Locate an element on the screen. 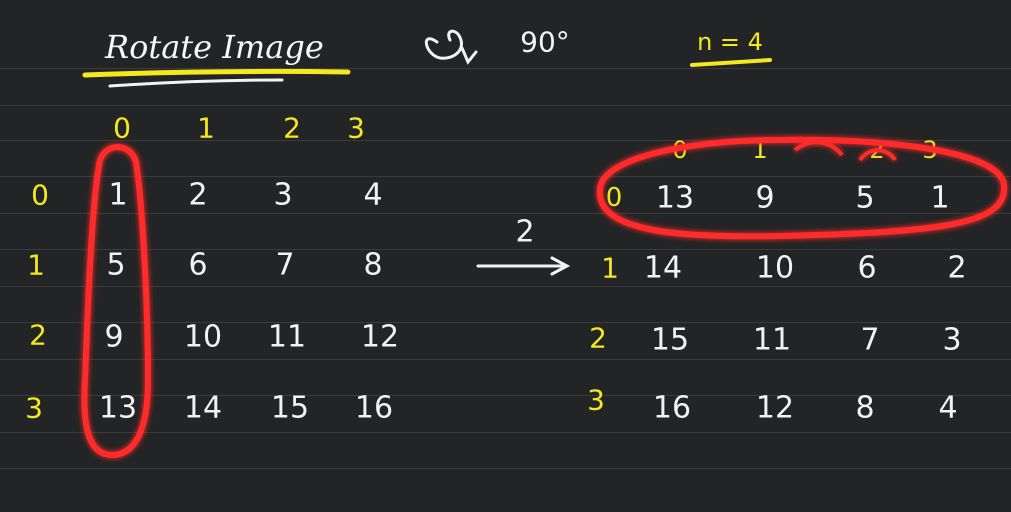 The image size is (1011, 512). rotate-icon is located at coordinates (444, 44).